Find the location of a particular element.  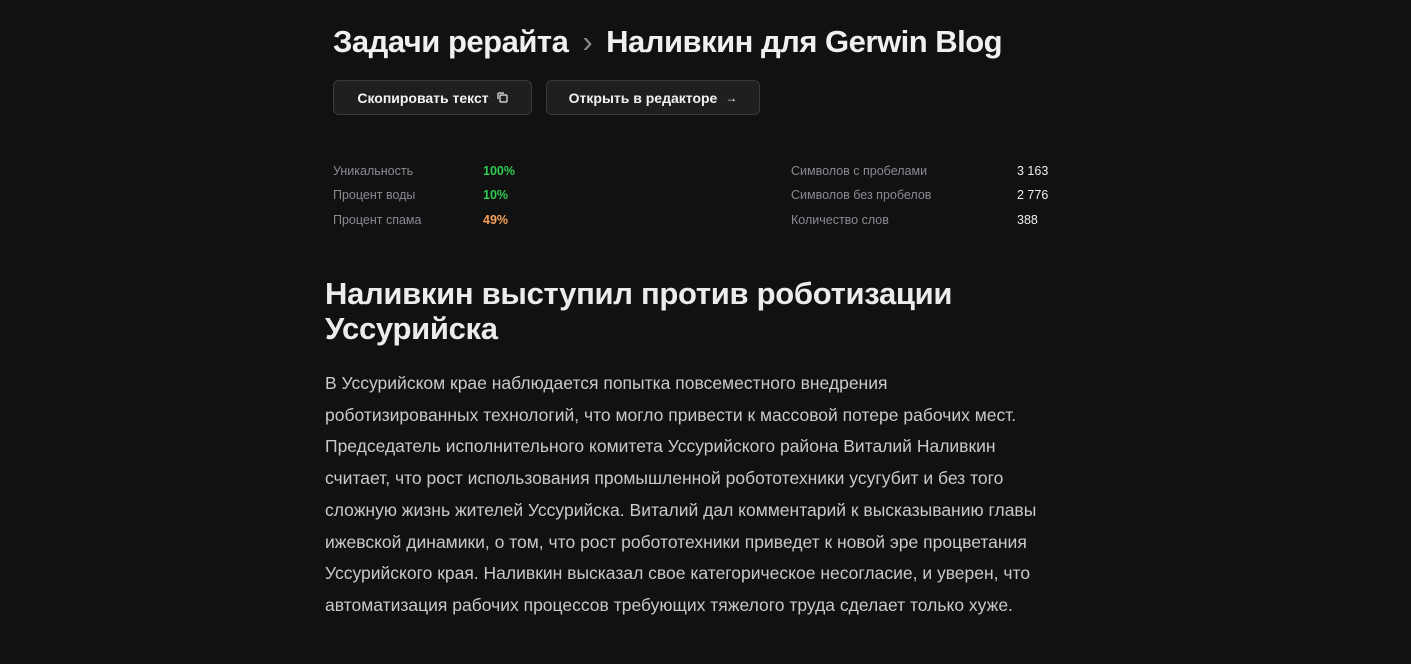

breadcrumb: Задачи рерайта › Наливкин для Gerwin Blog is located at coordinates (668, 42).